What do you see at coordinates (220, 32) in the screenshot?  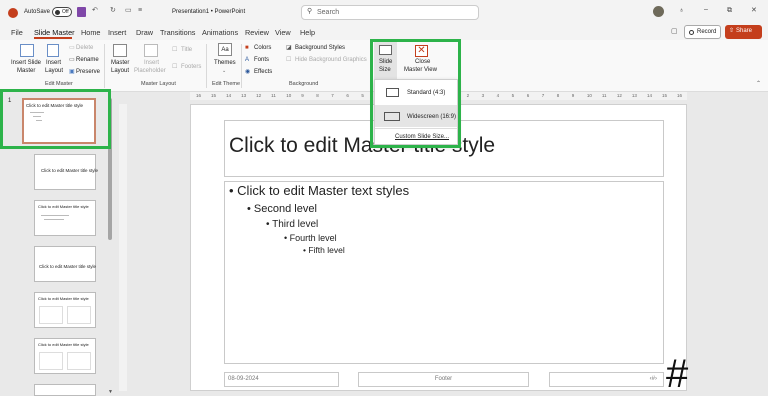 I see `tab-animations: Animations` at bounding box center [220, 32].